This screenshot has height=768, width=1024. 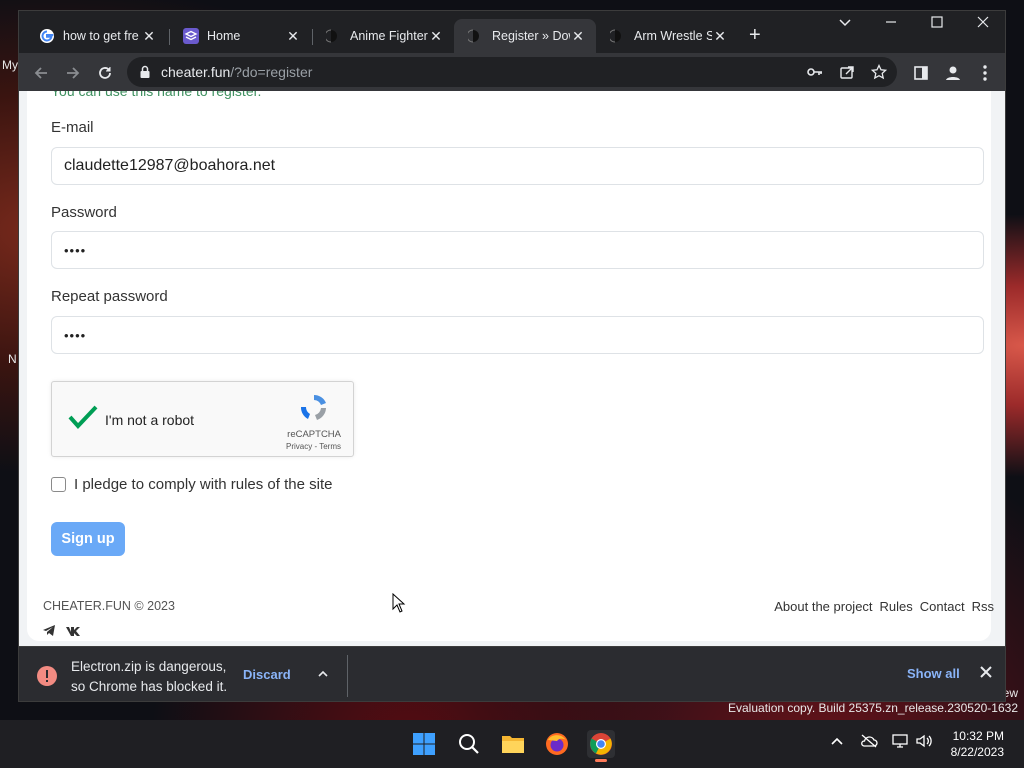 I want to click on start-icon, so click(x=424, y=744).